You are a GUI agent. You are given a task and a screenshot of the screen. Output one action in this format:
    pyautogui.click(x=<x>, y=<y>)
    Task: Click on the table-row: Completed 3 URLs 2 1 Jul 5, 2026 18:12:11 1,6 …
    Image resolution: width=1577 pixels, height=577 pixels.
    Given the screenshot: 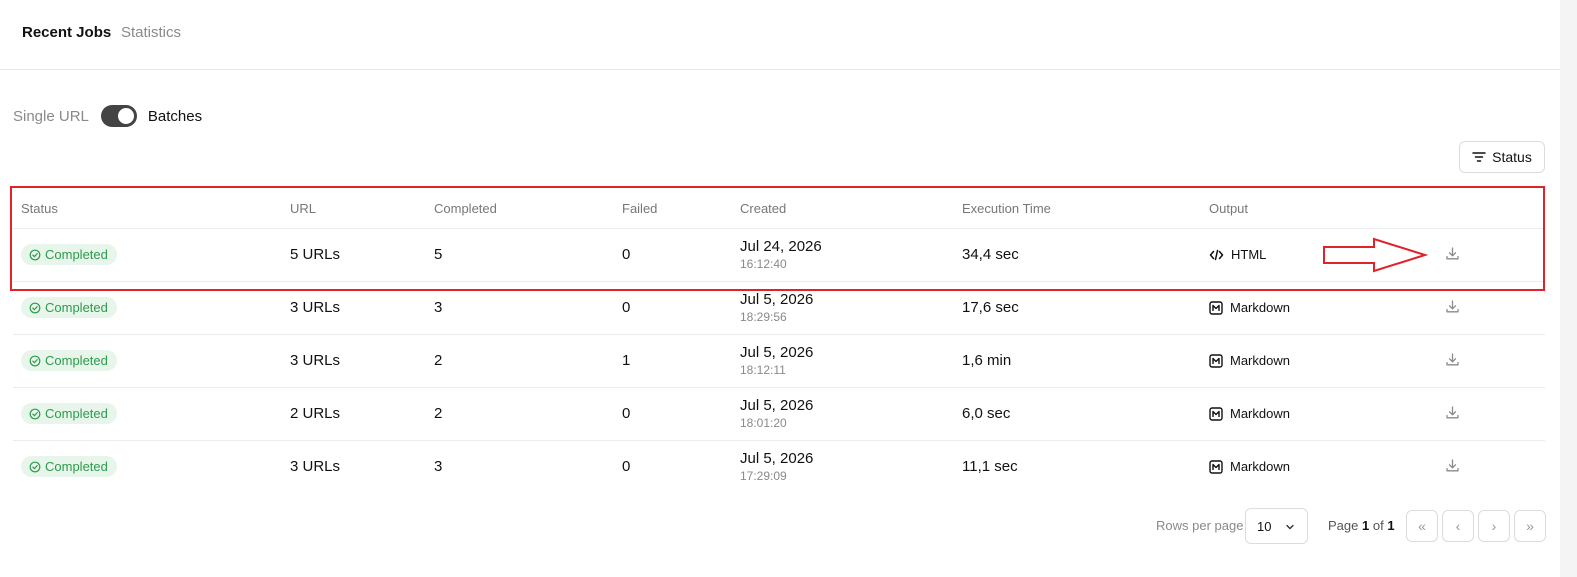 What is the action you would take?
    pyautogui.click(x=779, y=361)
    